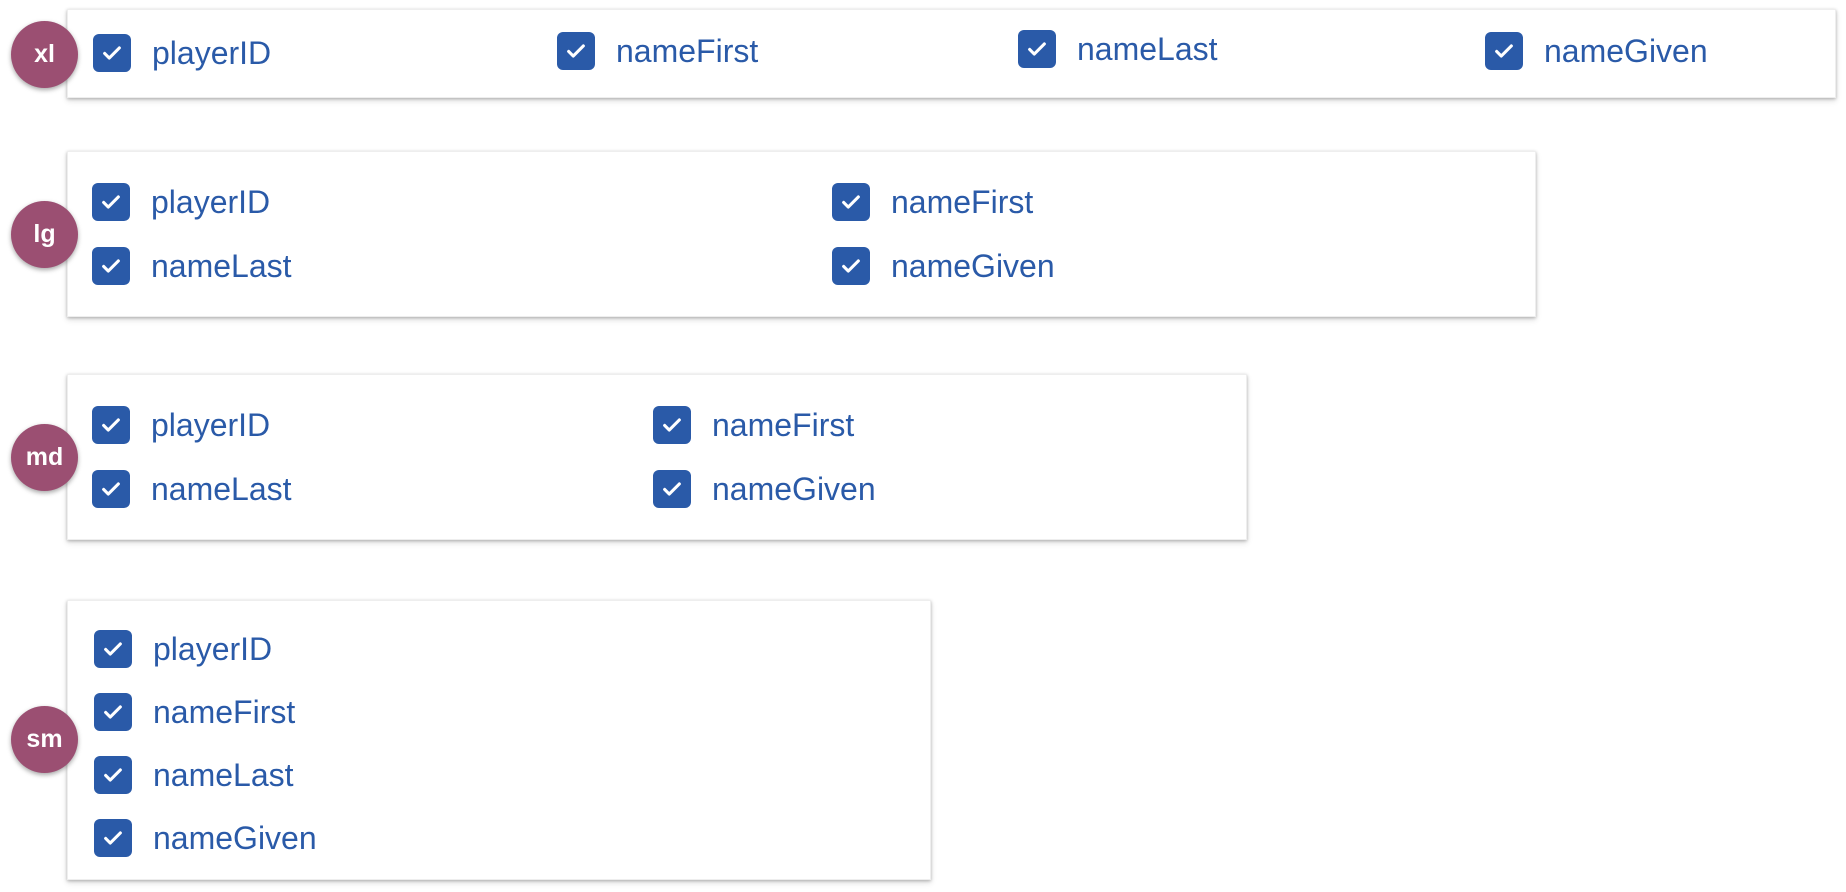 Image resolution: width=1846 pixels, height=892 pixels. I want to click on checkbox-group-xl: playerID nameFirst nameLast nameGiven, so click(951, 53).